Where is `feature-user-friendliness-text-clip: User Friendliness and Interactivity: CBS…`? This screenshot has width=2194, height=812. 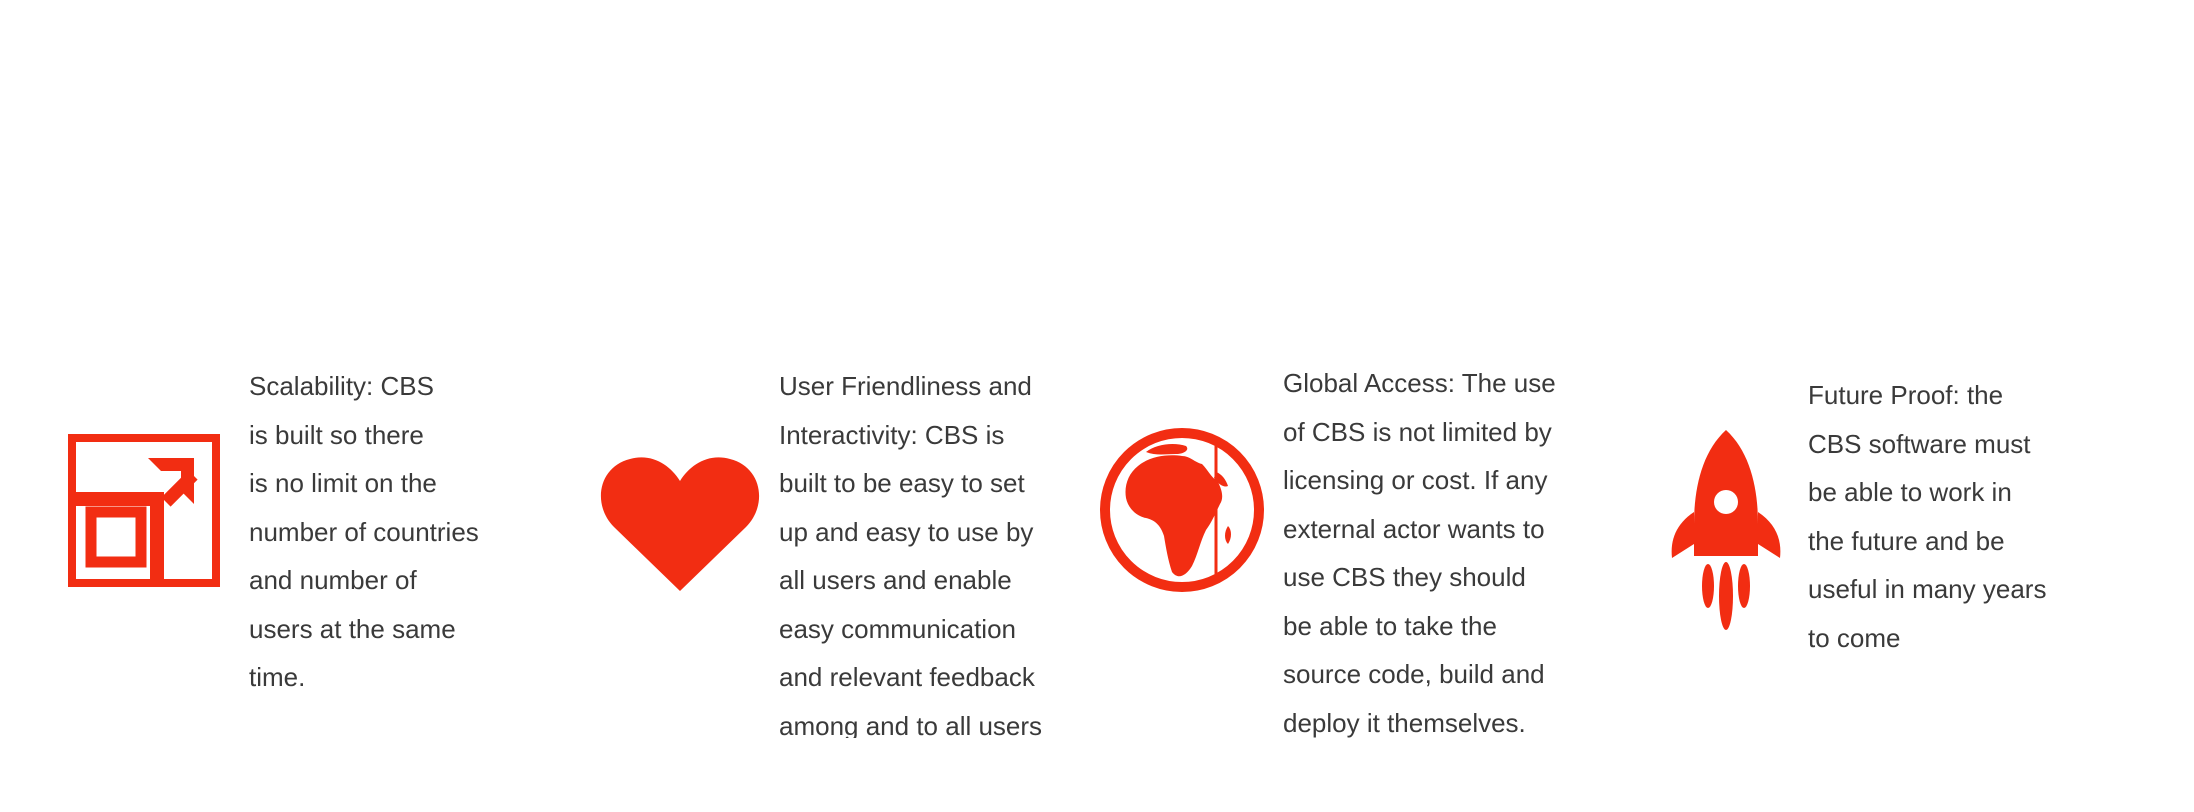
feature-user-friendliness-text-clip: User Friendliness and Interactivity: CBS… is located at coordinates (919, 550).